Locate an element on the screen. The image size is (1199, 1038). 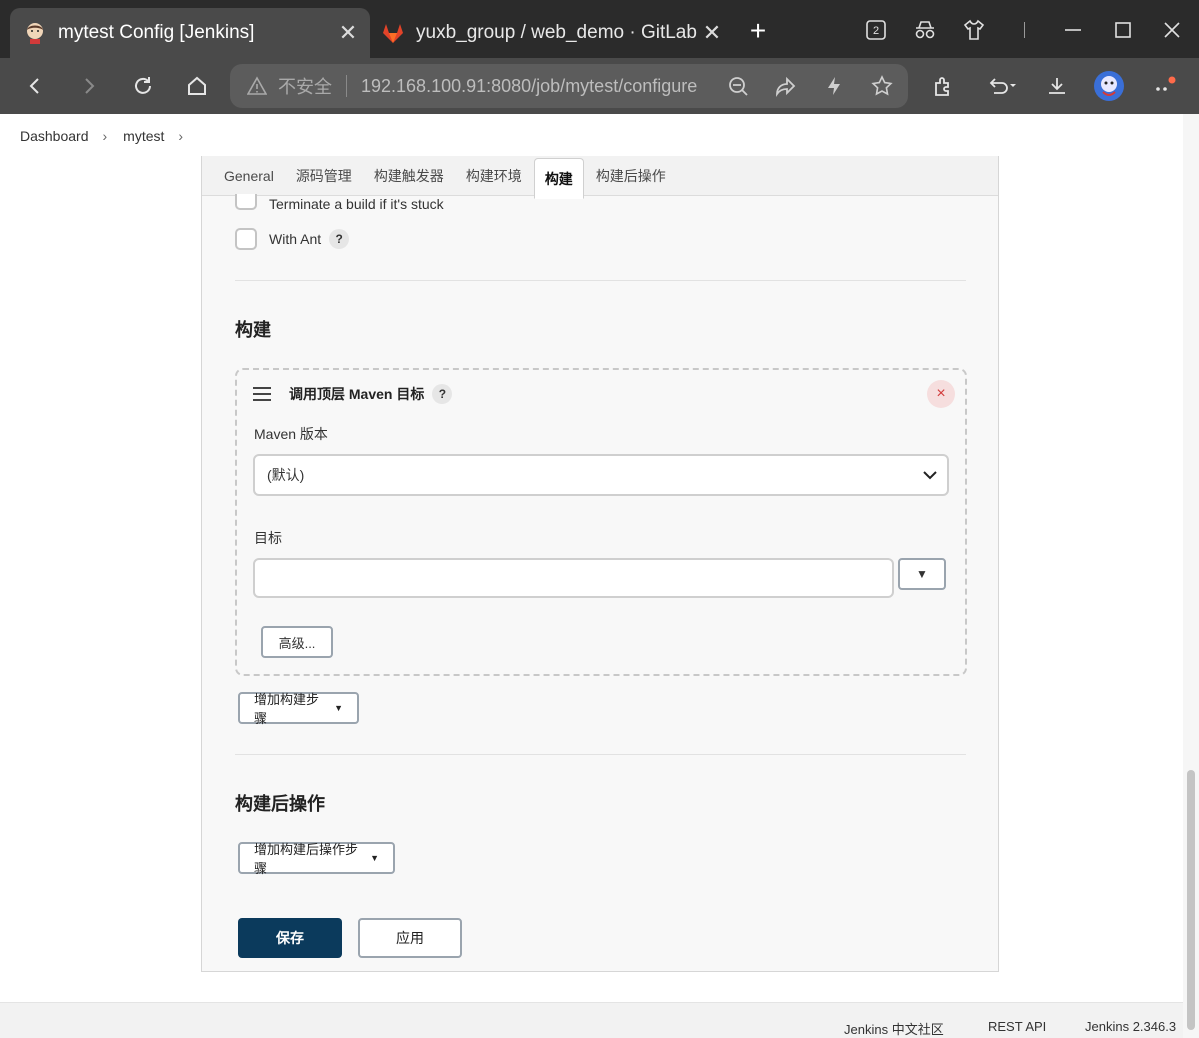
url-text: 192.168.100.91:8080/job/mytest/configure is located at coordinates (536, 86).